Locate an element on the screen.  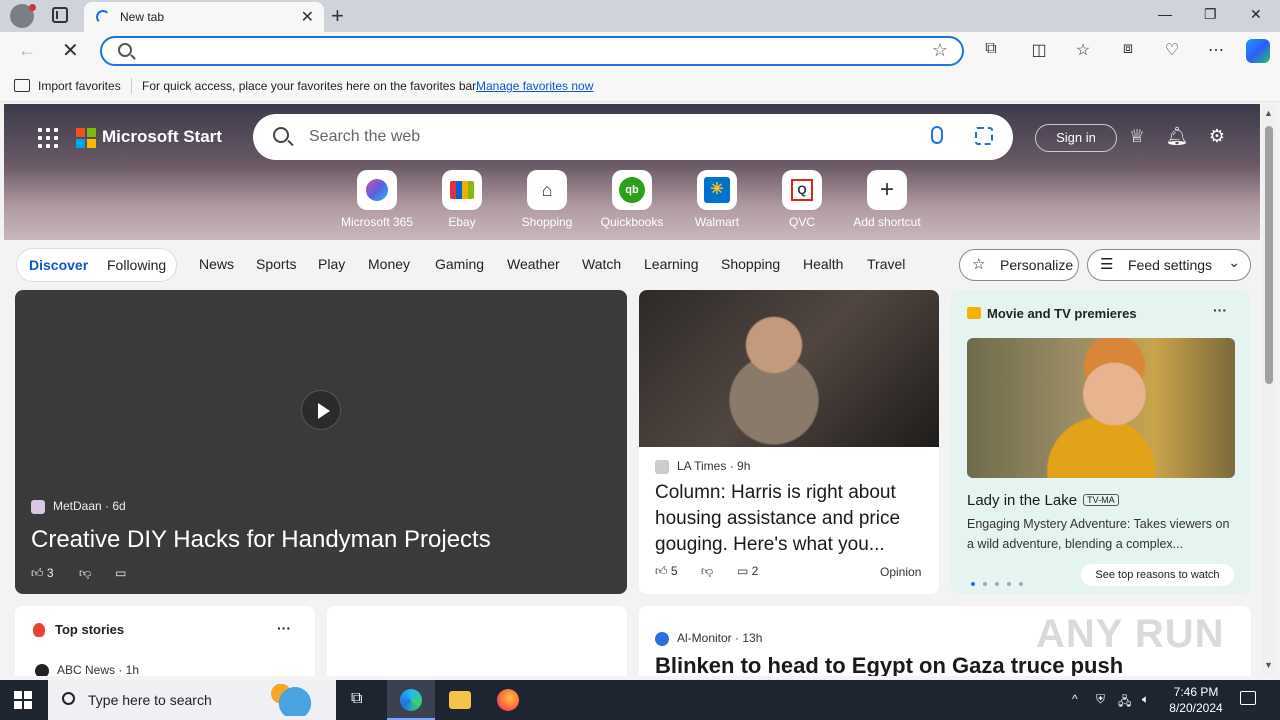
movie-poster is located at coordinates (1101, 408).